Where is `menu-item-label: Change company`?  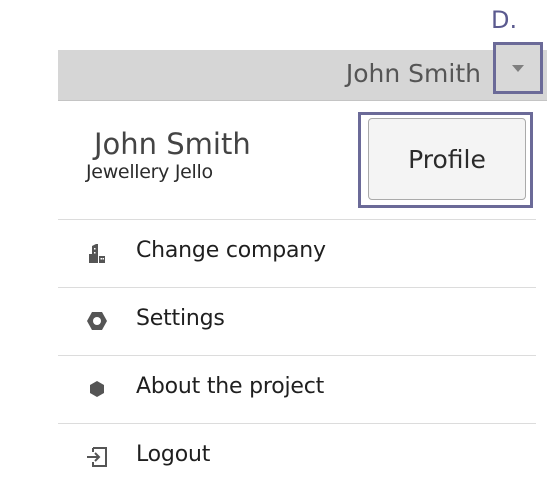
menu-item-label: Change company is located at coordinates (231, 250).